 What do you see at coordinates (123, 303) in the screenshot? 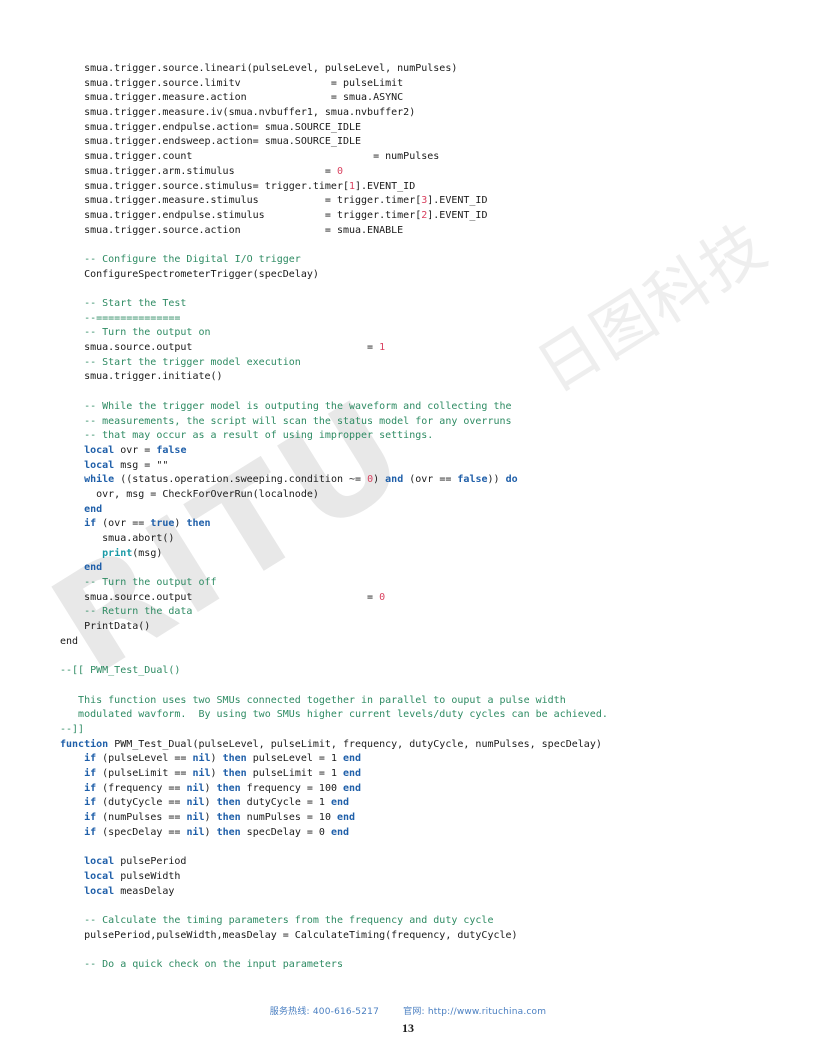
I see `code-token: -- Start the Test` at bounding box center [123, 303].